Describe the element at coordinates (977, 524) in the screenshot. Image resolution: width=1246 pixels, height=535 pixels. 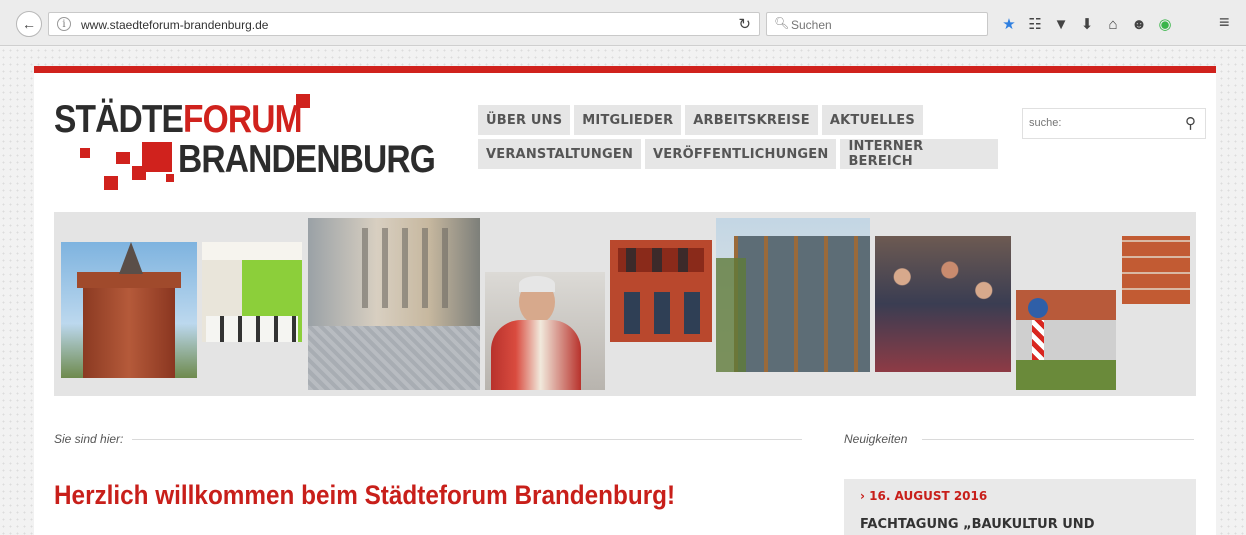
I see `news-title: FACHTAGUNG „BAUKULTUR UND` at that location.